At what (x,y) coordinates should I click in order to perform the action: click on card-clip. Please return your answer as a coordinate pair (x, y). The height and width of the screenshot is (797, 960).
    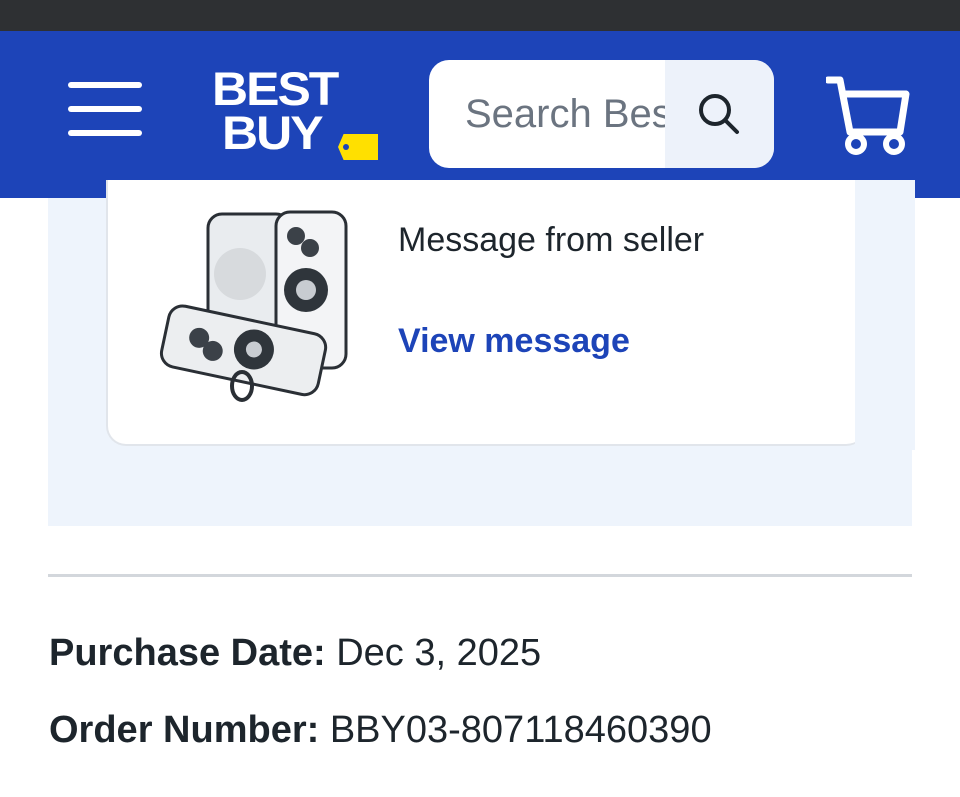
    Looking at the image, I should click on (885, 315).